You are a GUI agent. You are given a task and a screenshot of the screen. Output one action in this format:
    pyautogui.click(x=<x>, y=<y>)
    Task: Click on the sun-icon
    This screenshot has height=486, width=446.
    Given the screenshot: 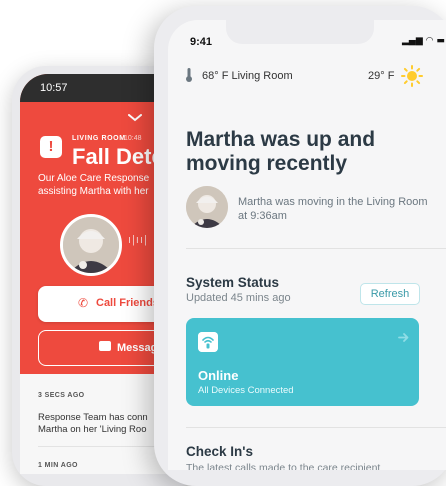 What is the action you would take?
    pyautogui.click(x=412, y=76)
    